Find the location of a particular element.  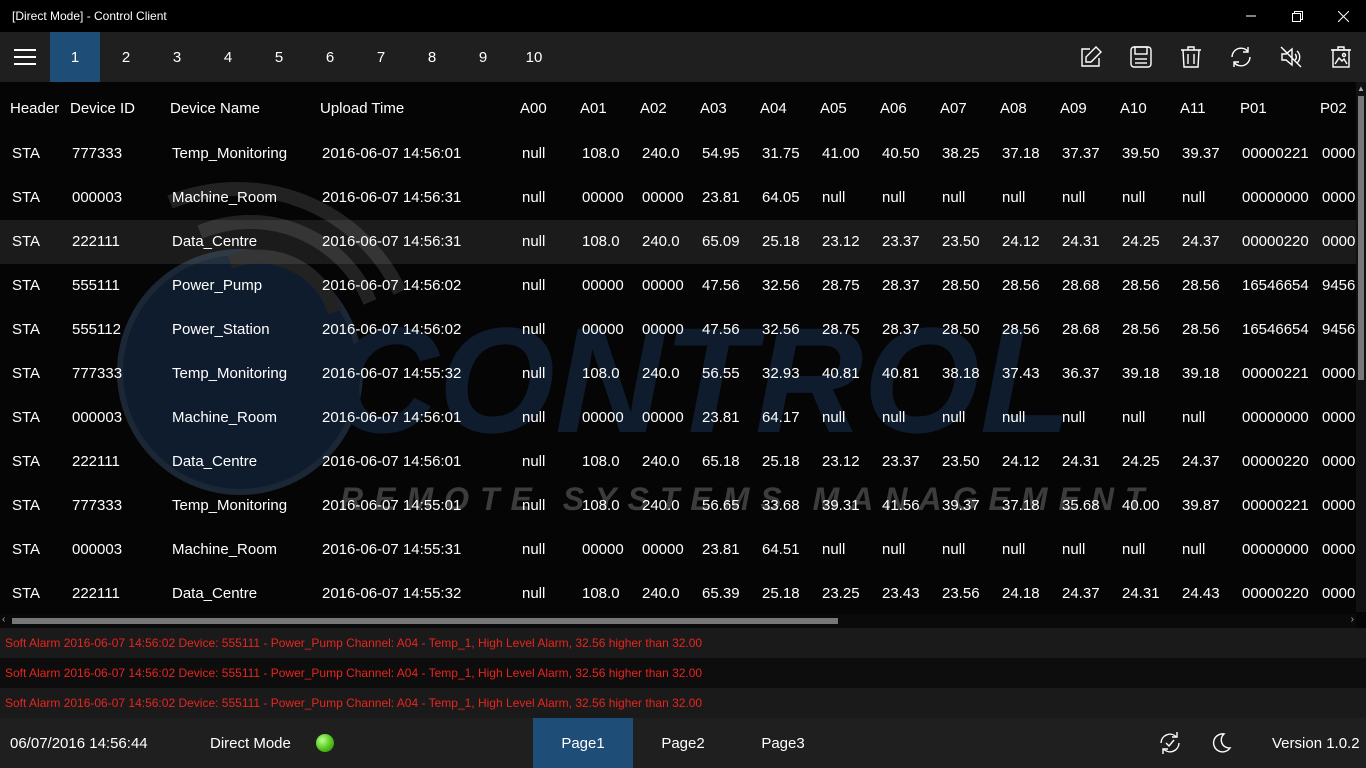

menu-button is located at coordinates (25, 57).